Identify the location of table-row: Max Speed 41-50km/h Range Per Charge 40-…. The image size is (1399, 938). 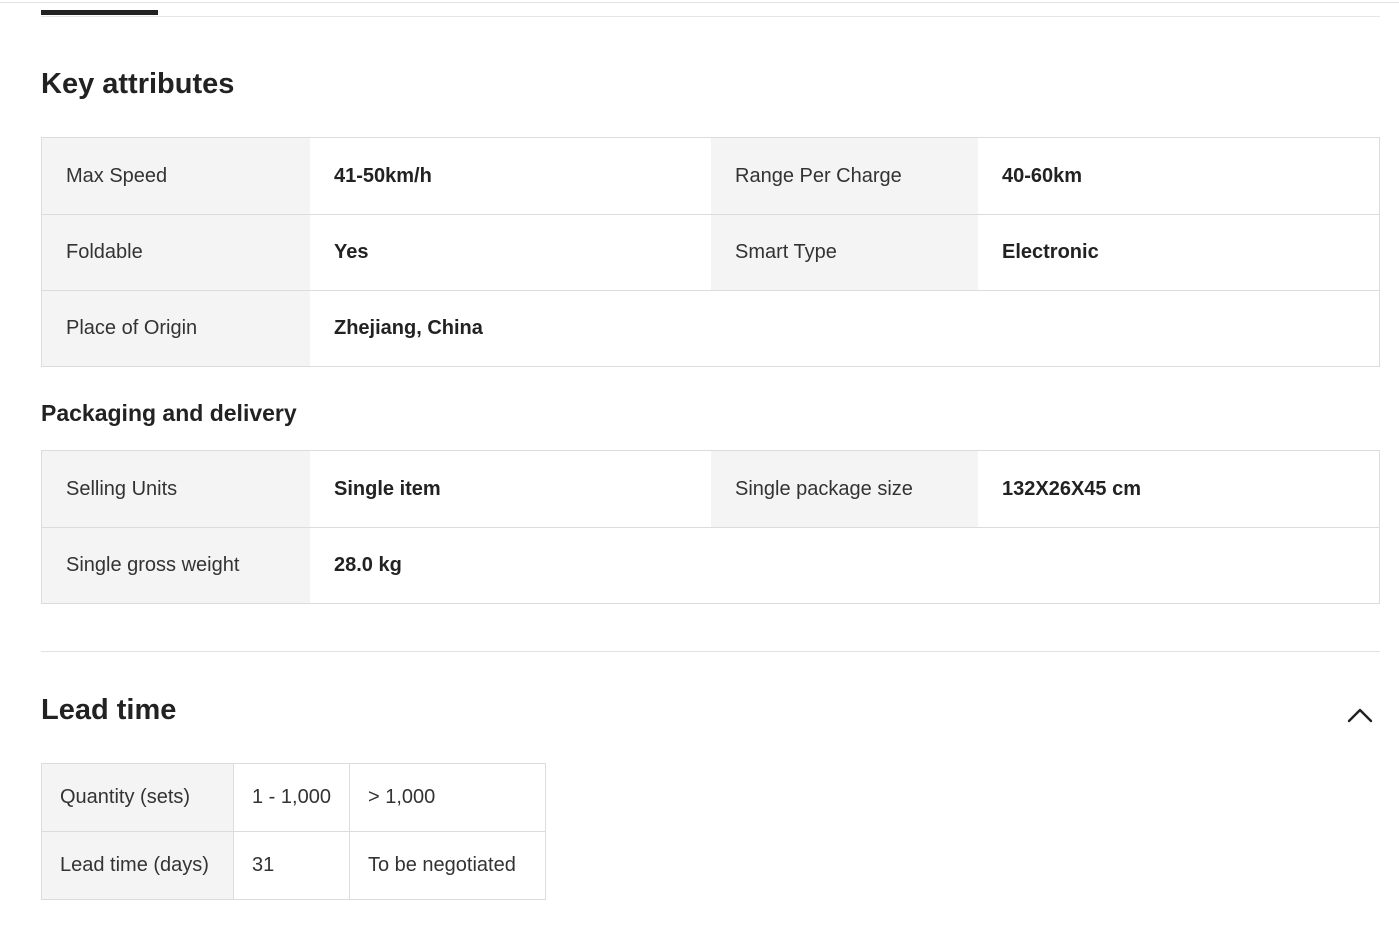
(710, 176).